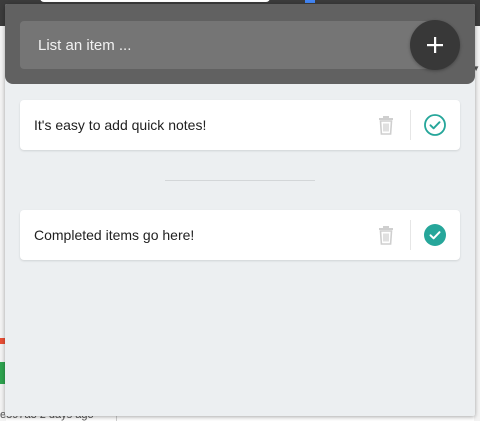 This screenshot has width=480, height=421. Describe the element at coordinates (120, 125) in the screenshot. I see `note-text: It's easy to add quick notes!` at that location.